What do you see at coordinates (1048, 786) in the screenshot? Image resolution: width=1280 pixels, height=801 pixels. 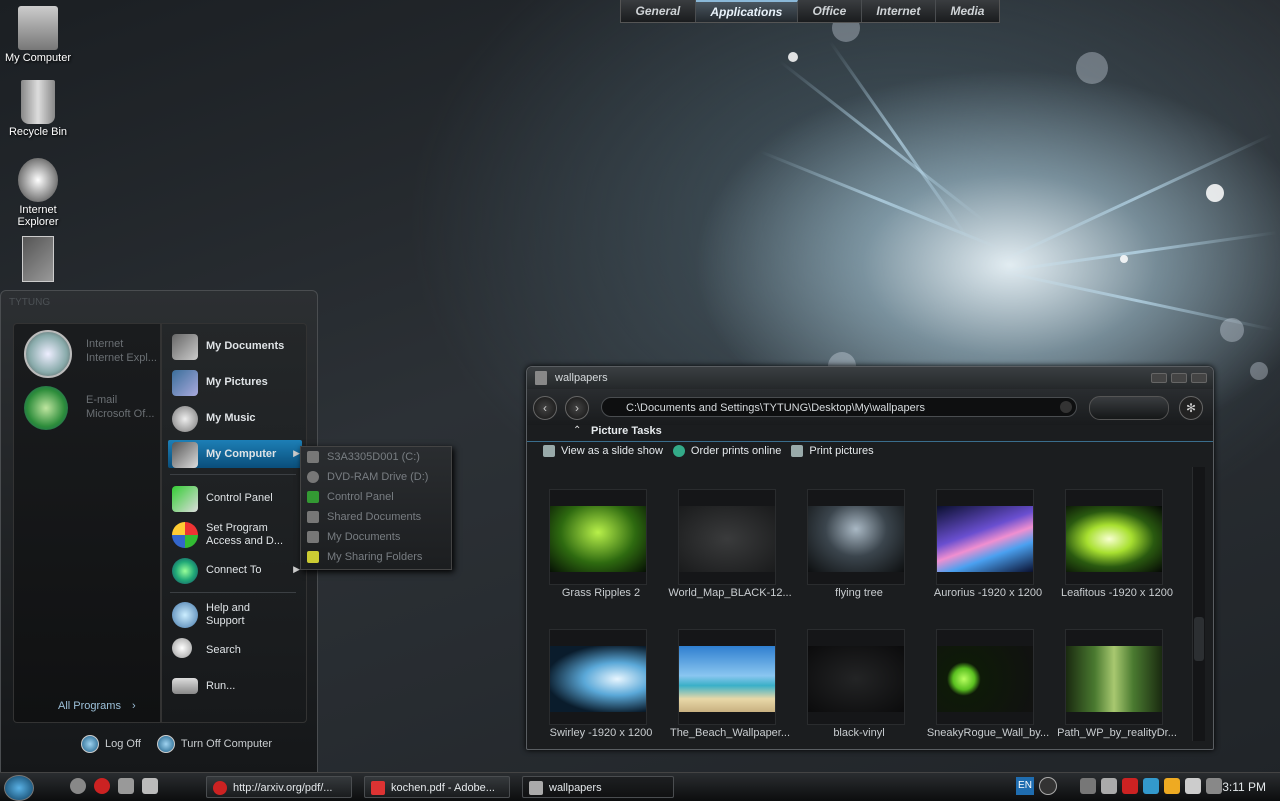 I see `add-icon` at bounding box center [1048, 786].